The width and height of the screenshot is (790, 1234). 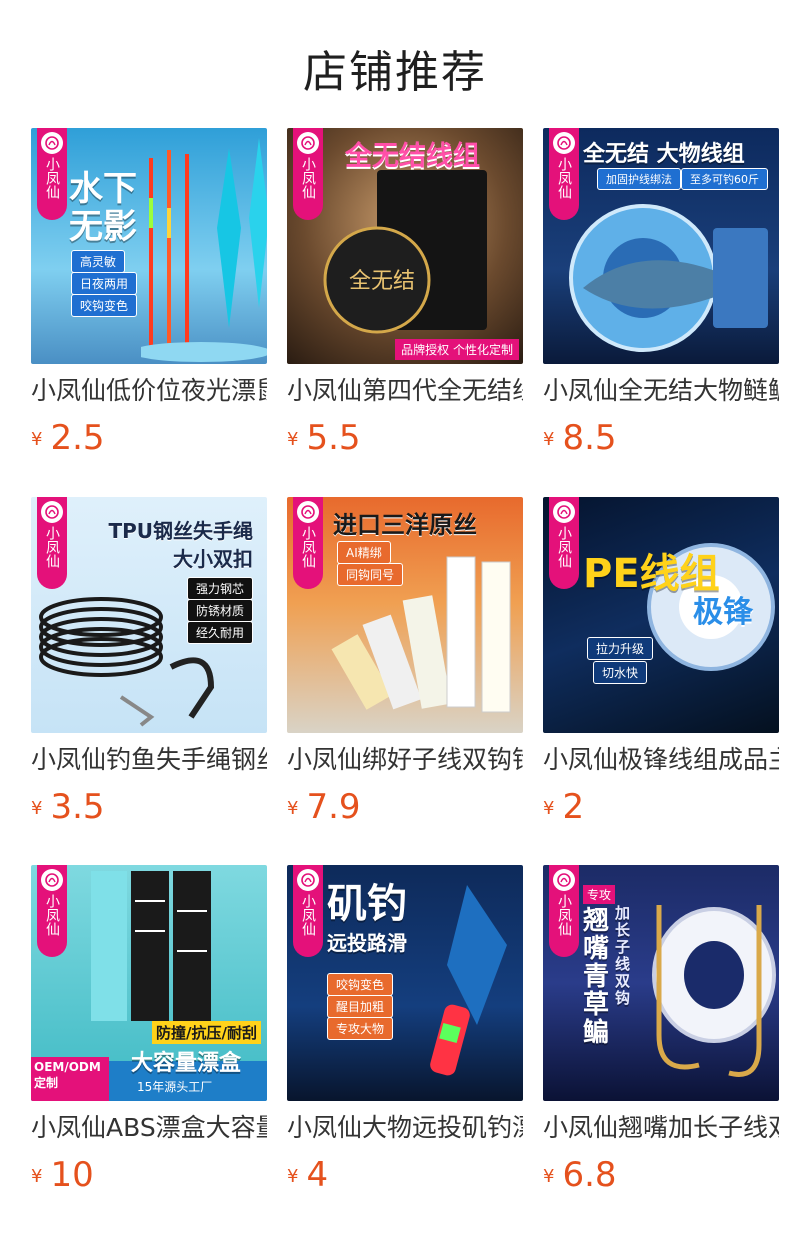 What do you see at coordinates (360, 1028) in the screenshot?
I see `ad-tag: 专攻大物` at bounding box center [360, 1028].